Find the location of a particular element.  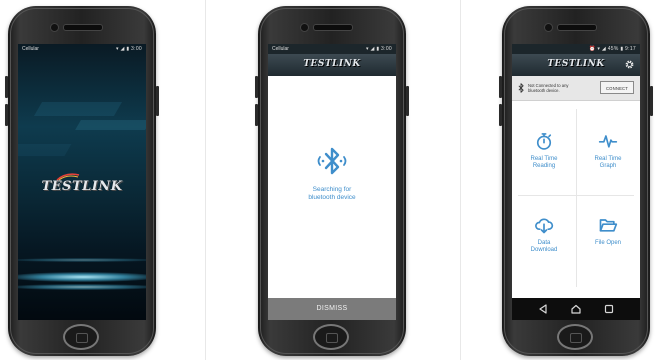

searching-dialog: Searching for bluetooth device is located at coordinates (332, 187).